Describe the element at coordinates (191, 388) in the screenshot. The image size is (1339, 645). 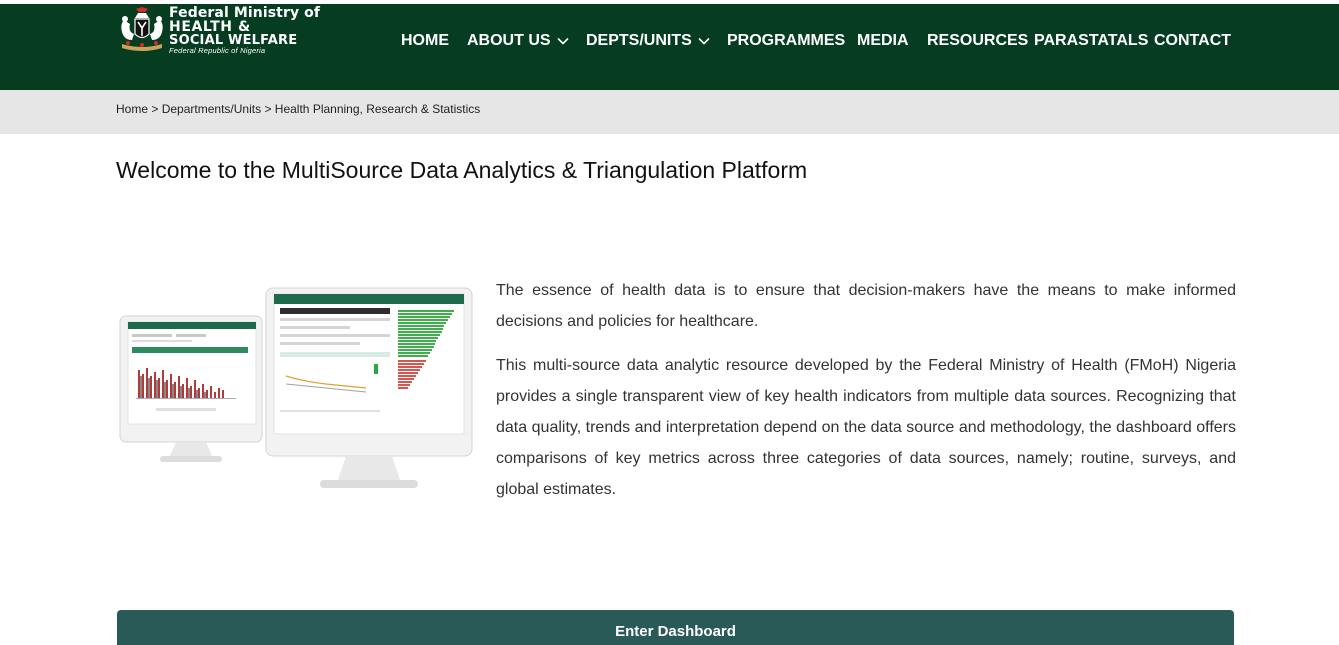
I see `left-monitor` at that location.